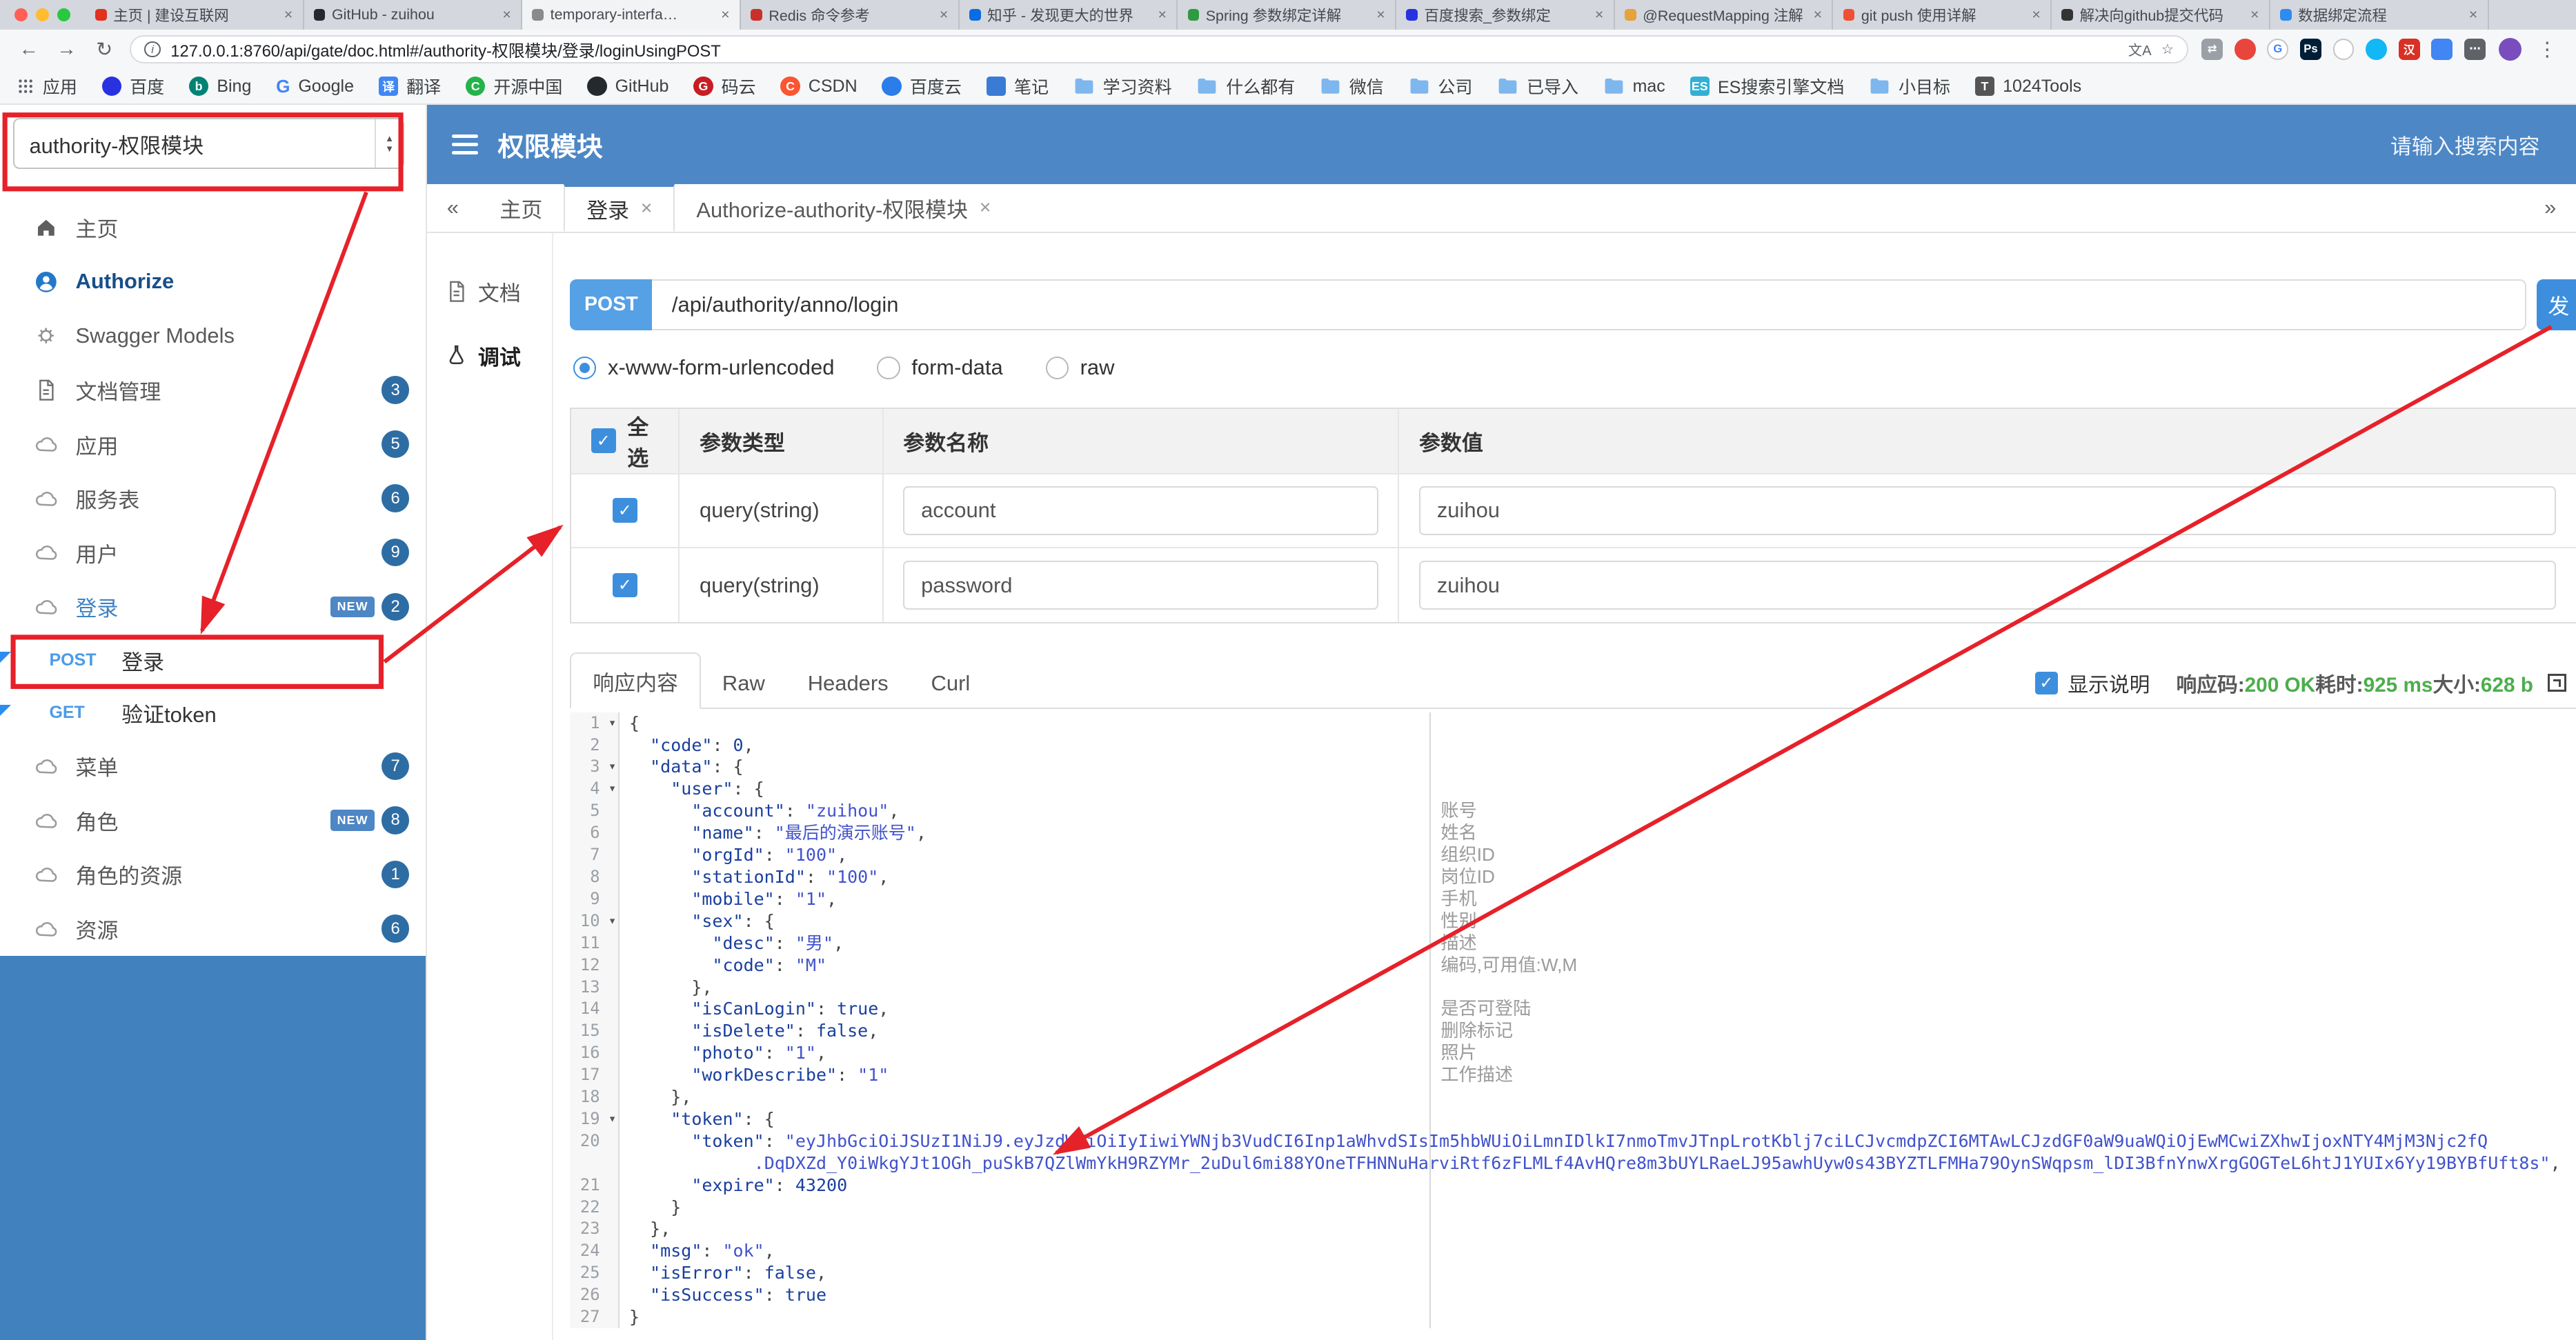 The width and height of the screenshot is (2576, 1340). Describe the element at coordinates (213, 766) in the screenshot. I see `sidebar-item: 菜单 7` at that location.